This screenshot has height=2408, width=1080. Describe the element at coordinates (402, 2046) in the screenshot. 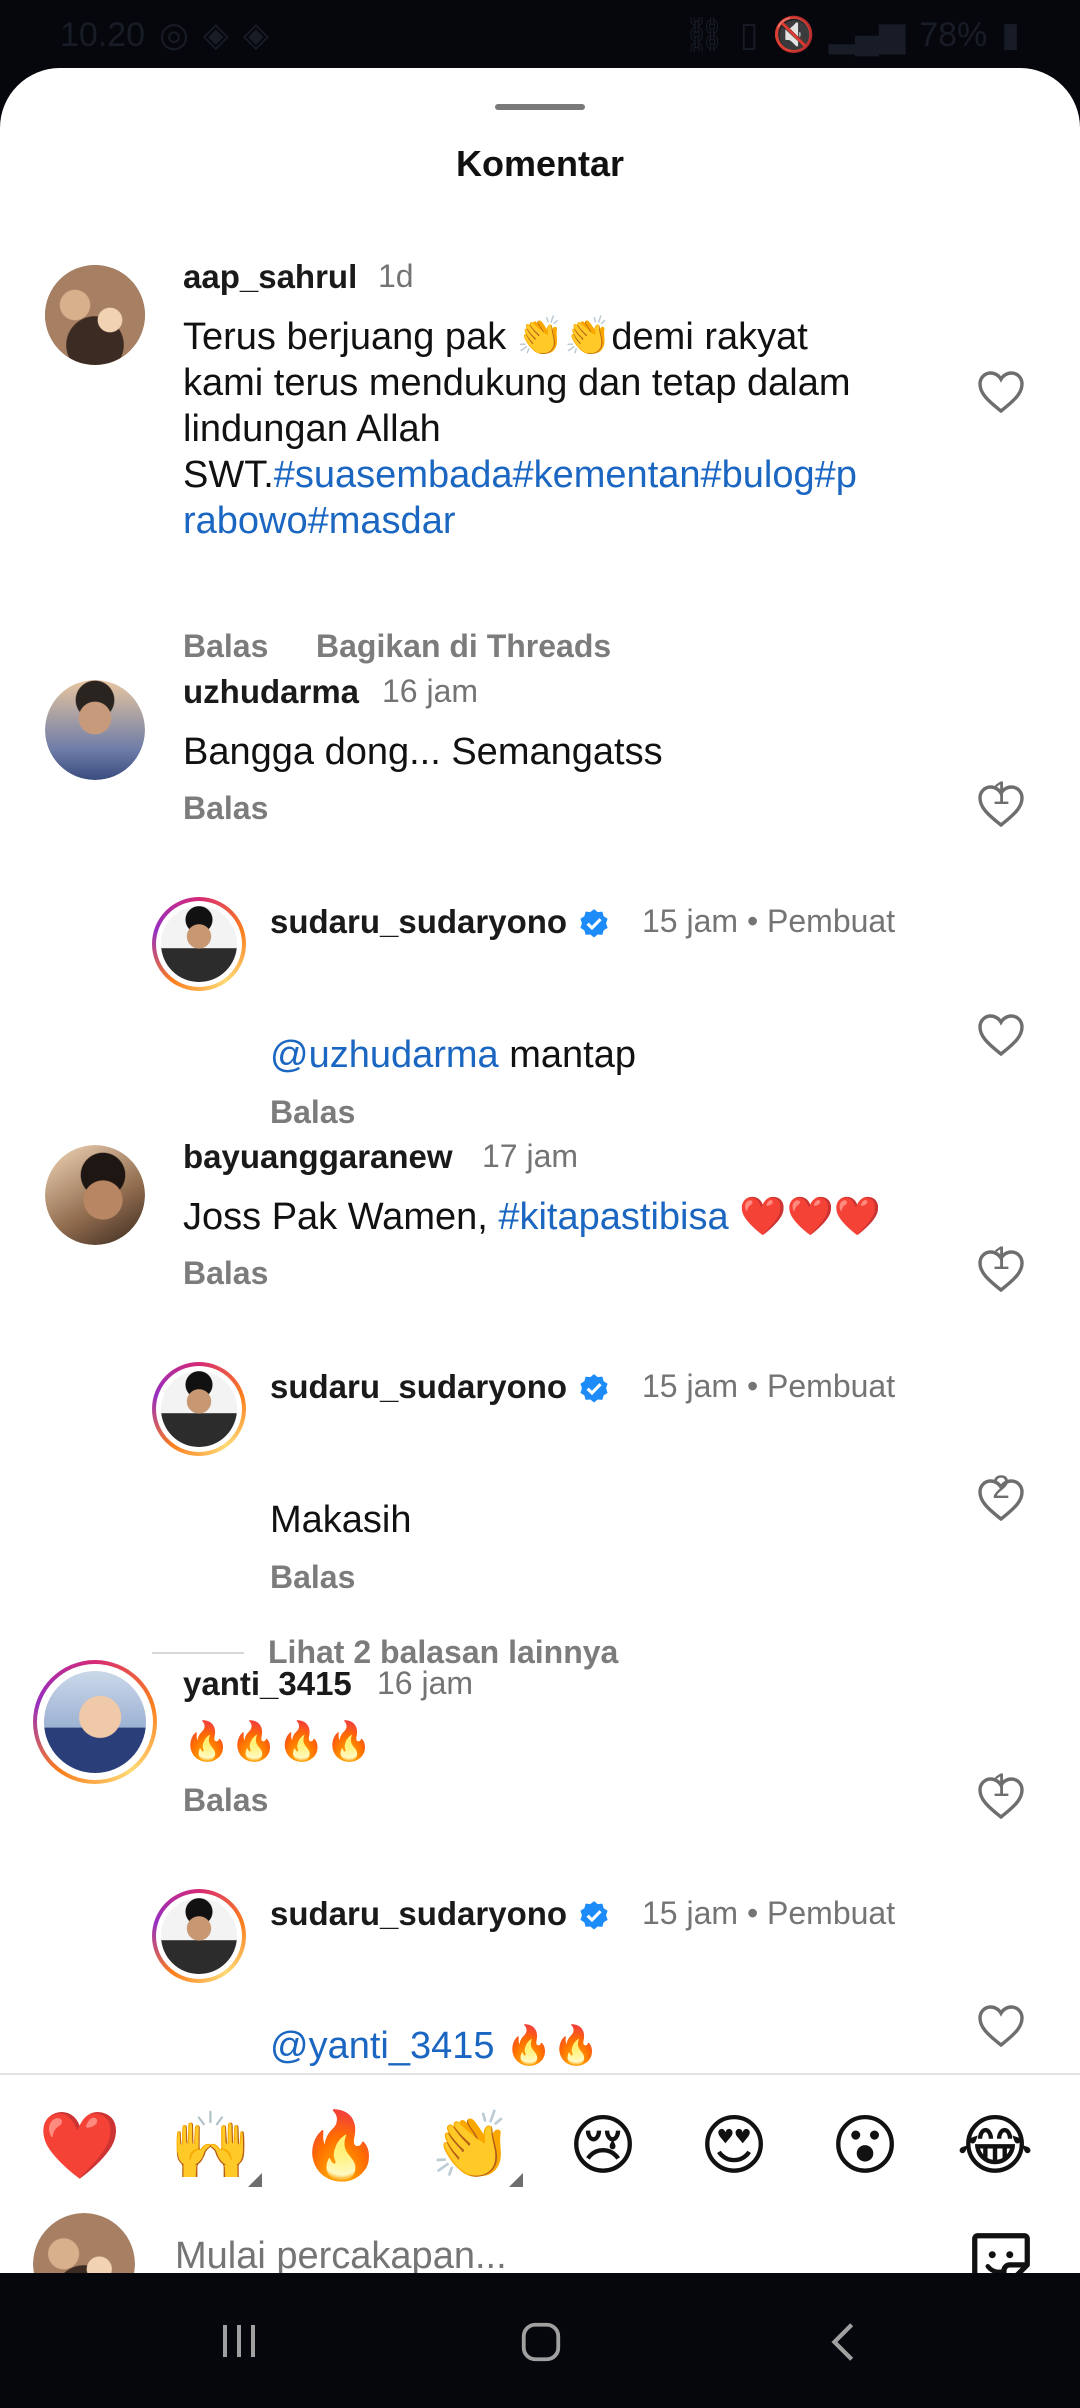

I see `mention-username: yanti_3415` at that location.